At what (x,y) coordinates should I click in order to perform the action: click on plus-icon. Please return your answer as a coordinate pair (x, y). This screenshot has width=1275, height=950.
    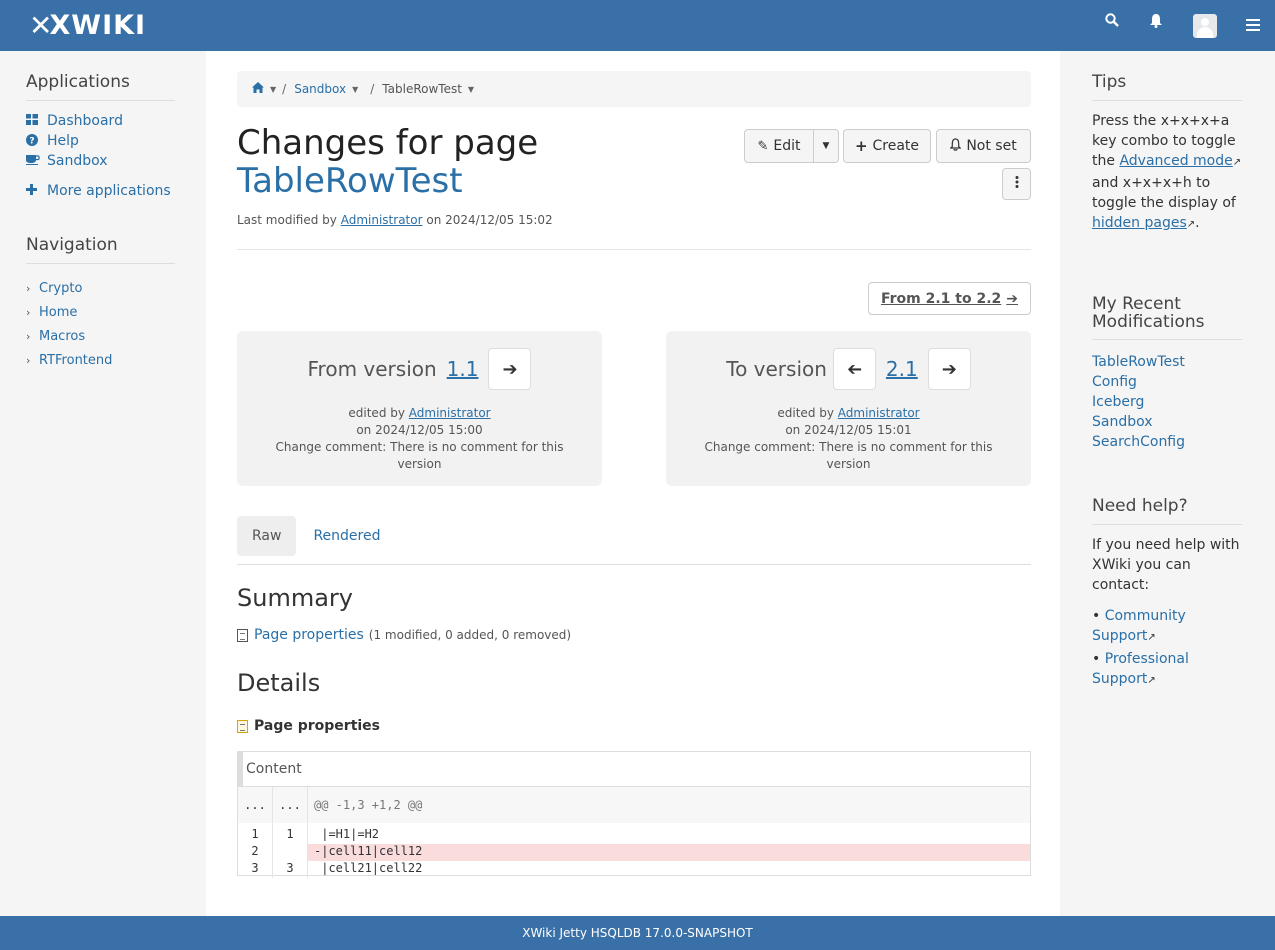
    Looking at the image, I should click on (36, 191).